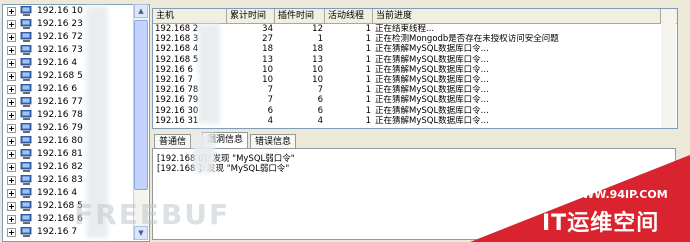 The image size is (690, 242). What do you see at coordinates (57, 232) in the screenshot?
I see `tree-item-label: 192.16 7` at bounding box center [57, 232].